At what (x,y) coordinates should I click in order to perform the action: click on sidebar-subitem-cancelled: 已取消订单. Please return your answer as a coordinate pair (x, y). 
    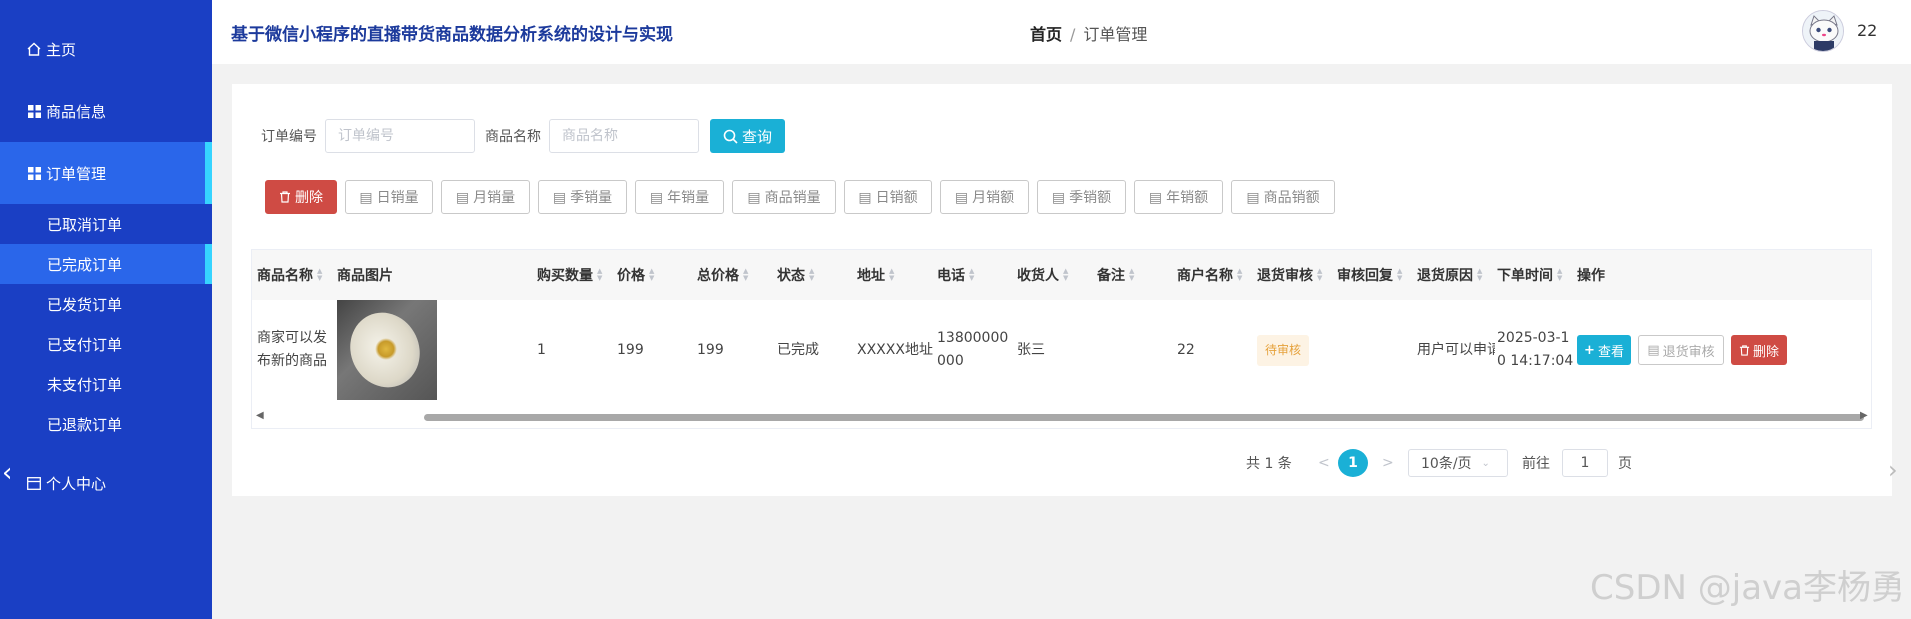
    Looking at the image, I should click on (106, 224).